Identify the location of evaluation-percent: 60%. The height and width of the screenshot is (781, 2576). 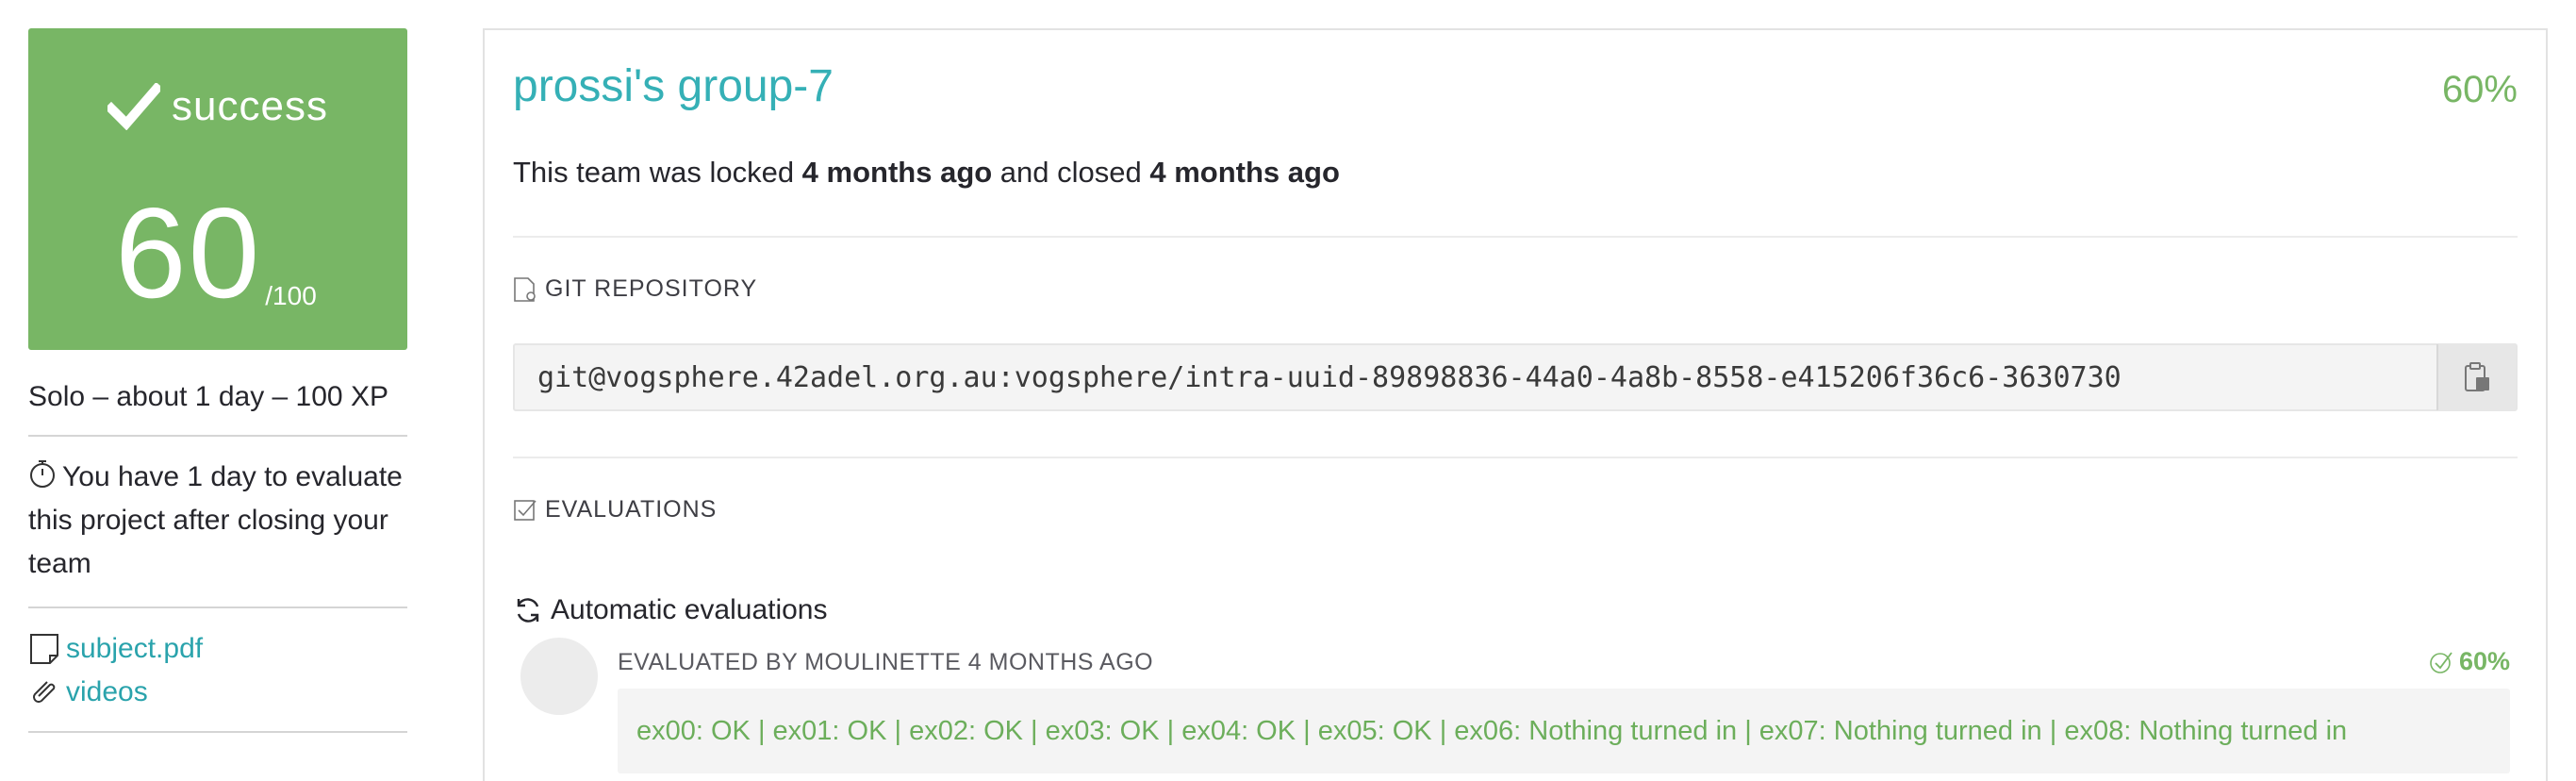
(2469, 661).